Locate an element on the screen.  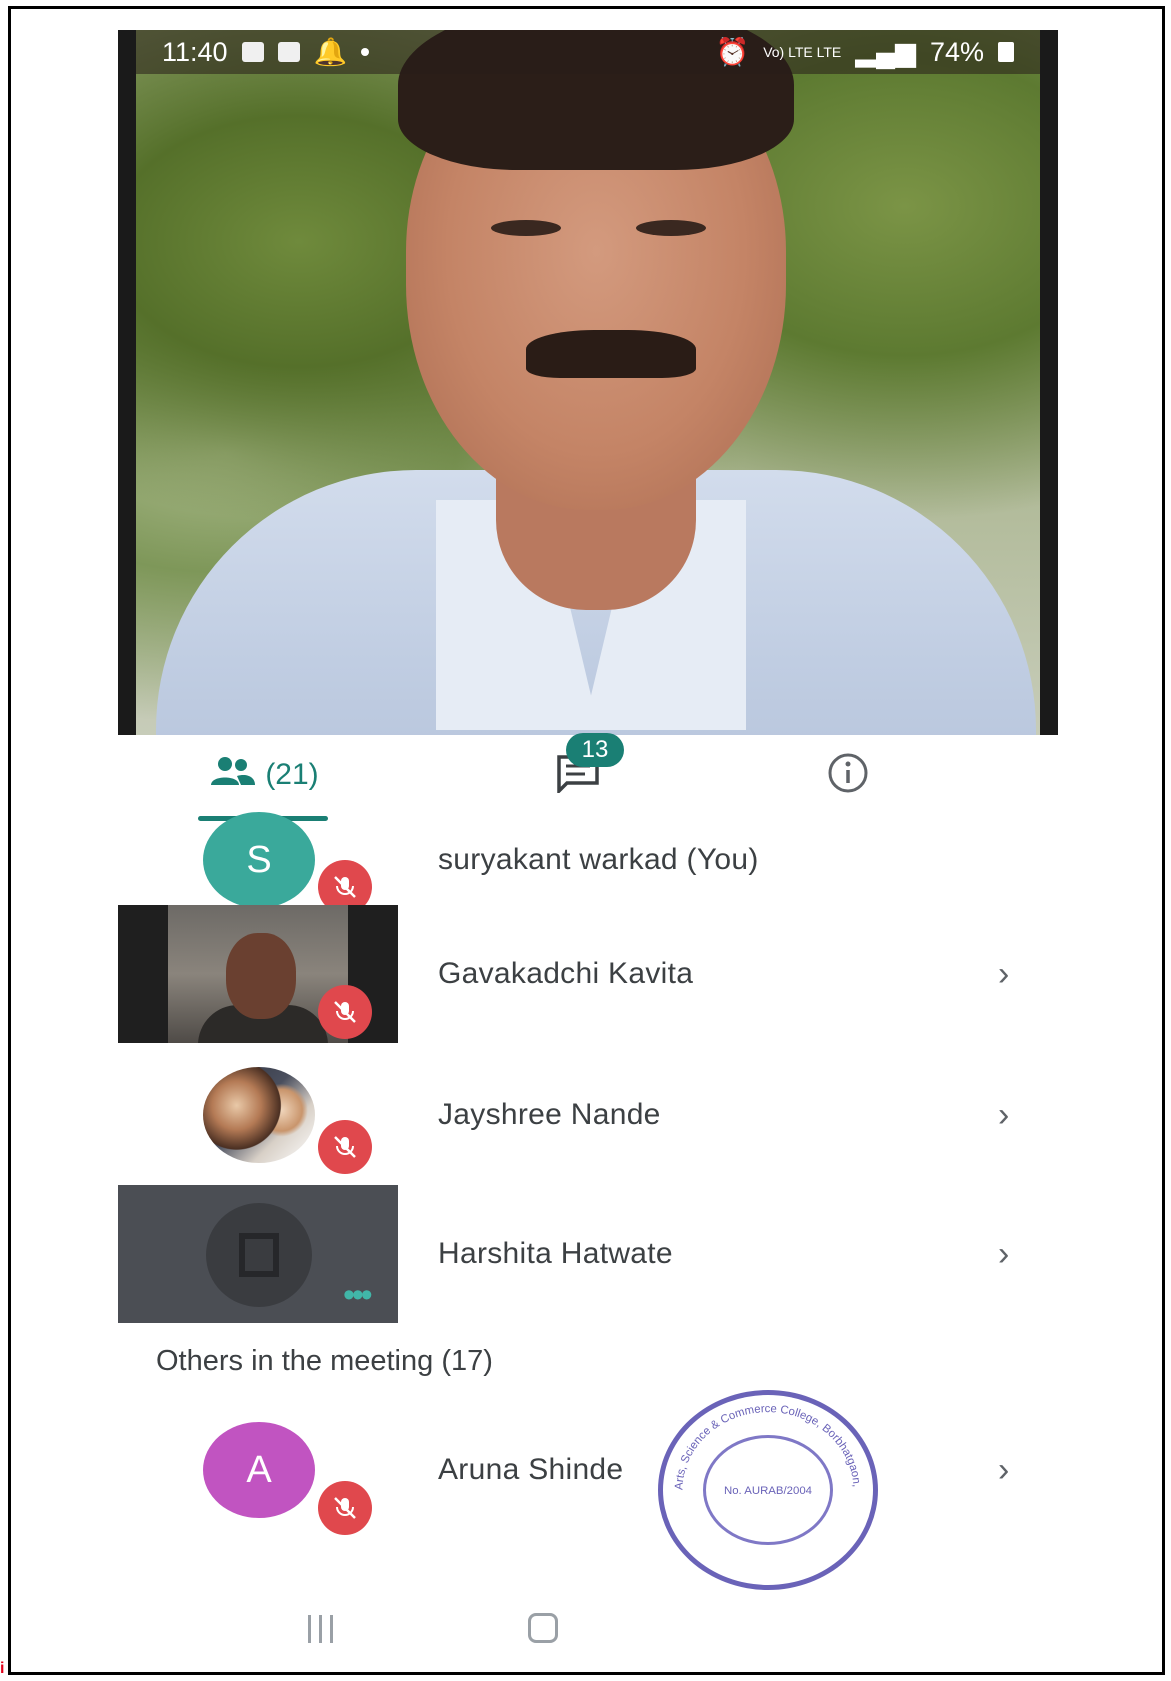
network-type: Vo) LTE LTE is located at coordinates (802, 52).